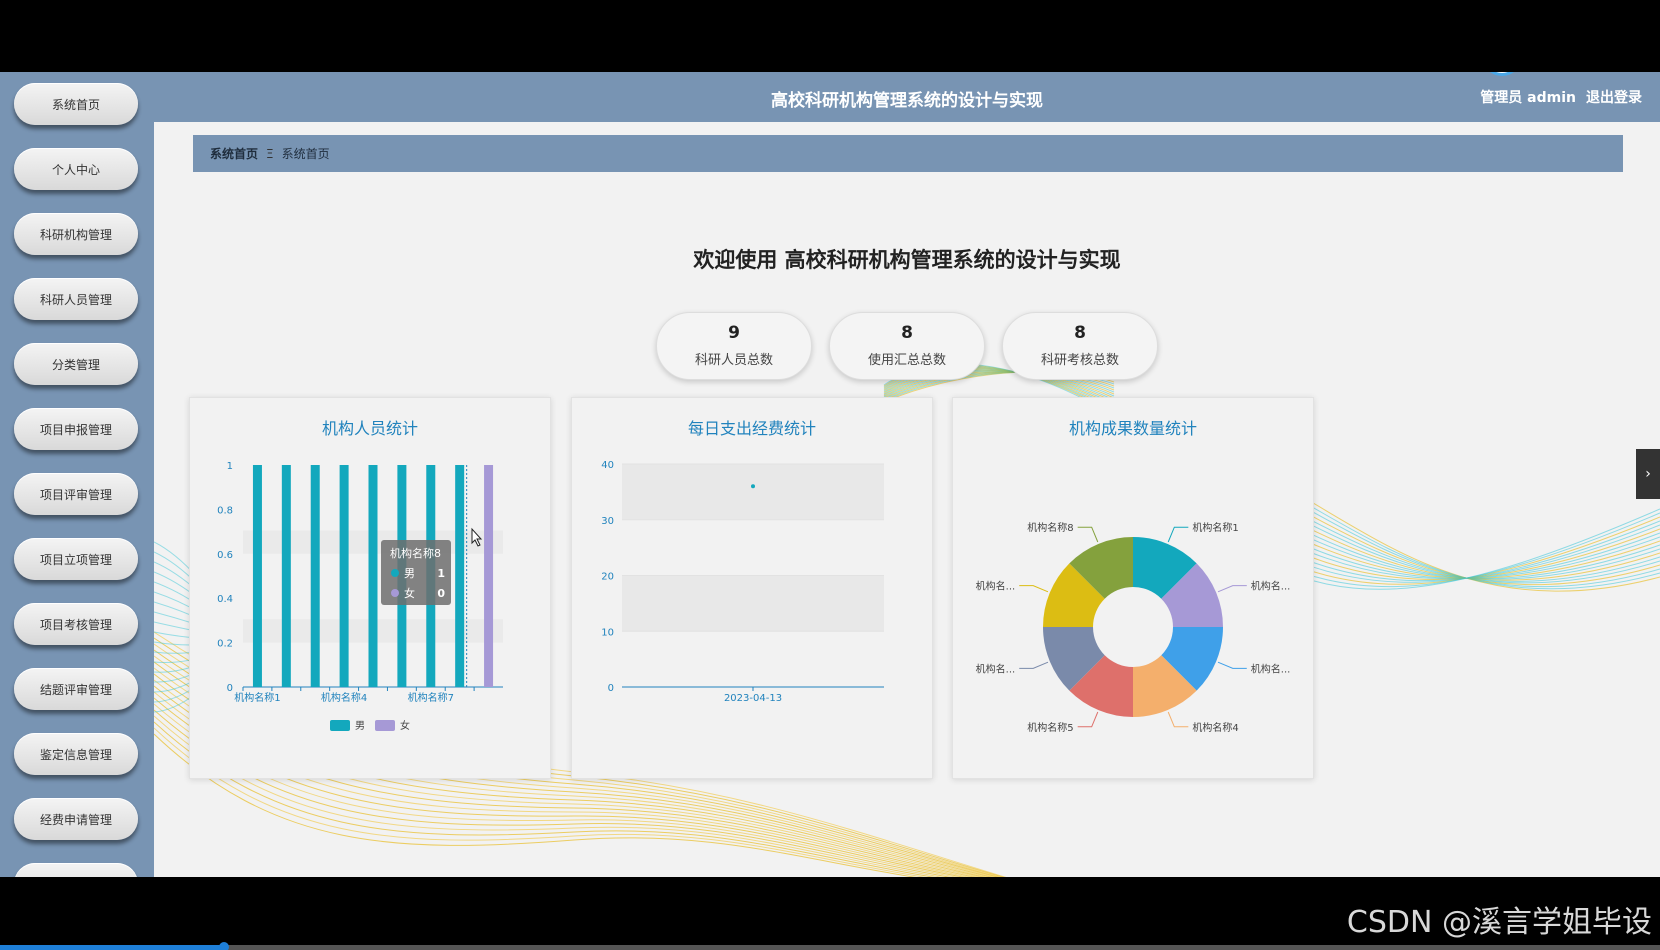  I want to click on tooltip-title: 机构名称8, so click(415, 553).